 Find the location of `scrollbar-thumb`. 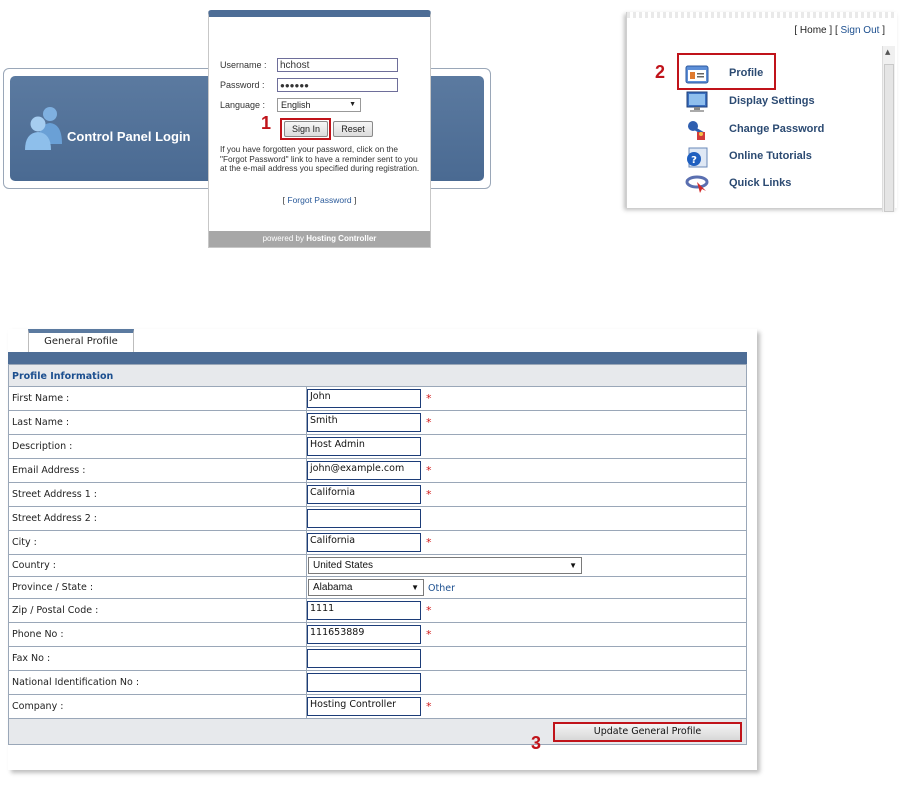

scrollbar-thumb is located at coordinates (889, 138).